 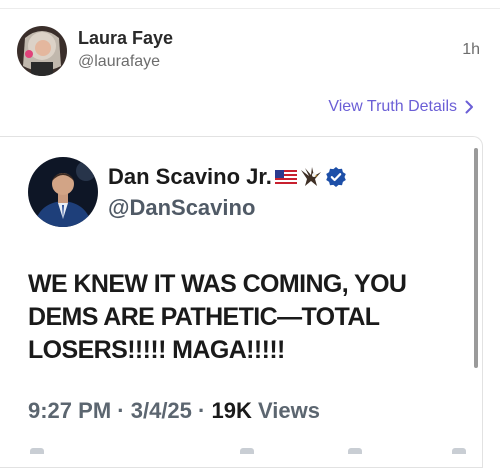 I want to click on verified-badge-icon, so click(x=336, y=177).